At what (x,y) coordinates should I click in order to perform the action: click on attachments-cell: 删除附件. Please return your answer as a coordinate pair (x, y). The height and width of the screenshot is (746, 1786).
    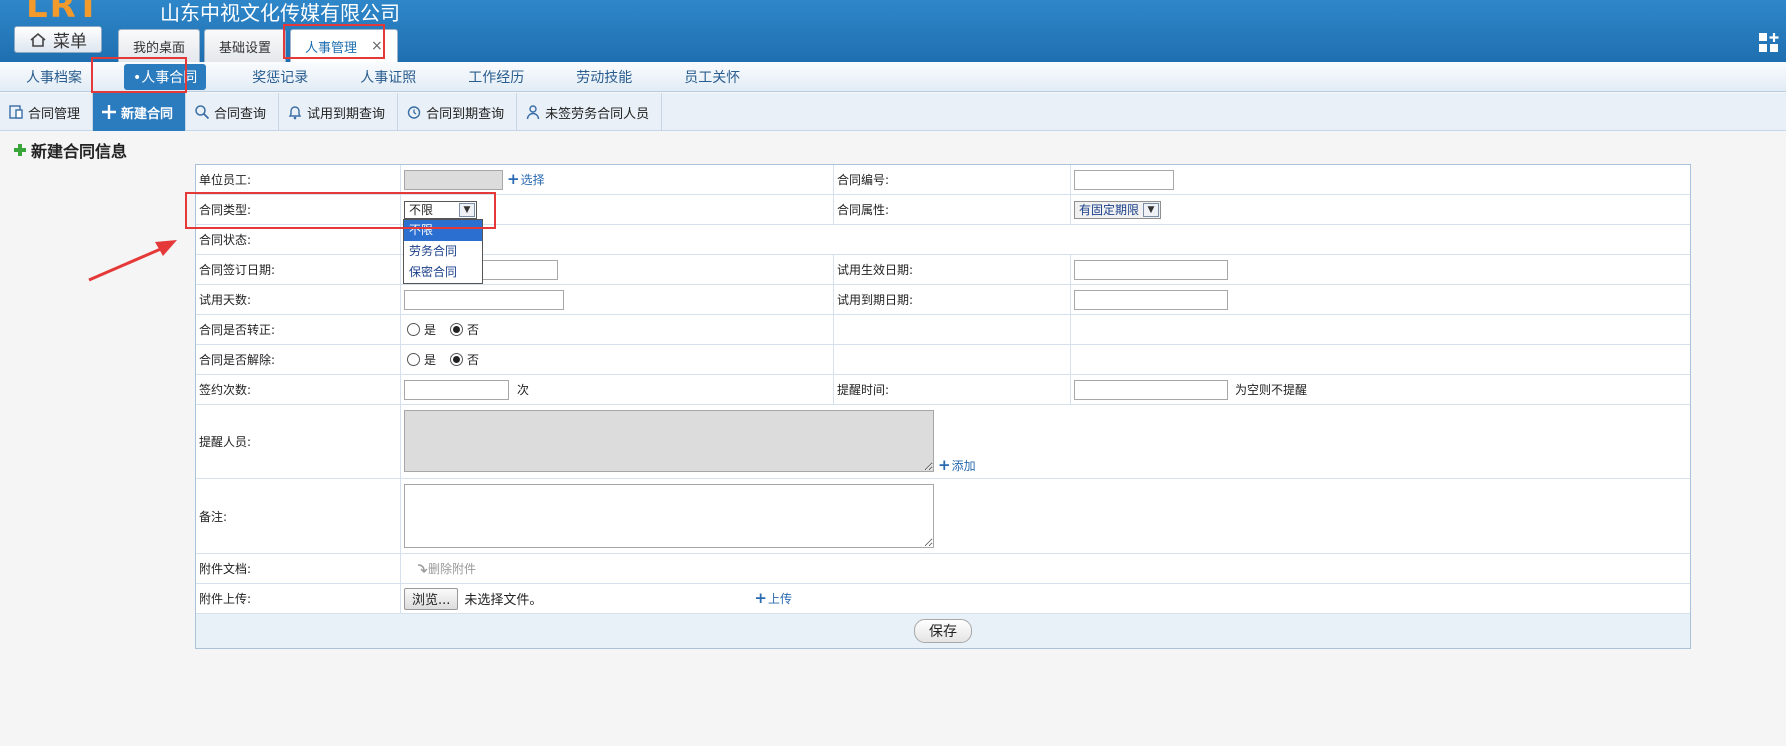
    Looking at the image, I should click on (1045, 568).